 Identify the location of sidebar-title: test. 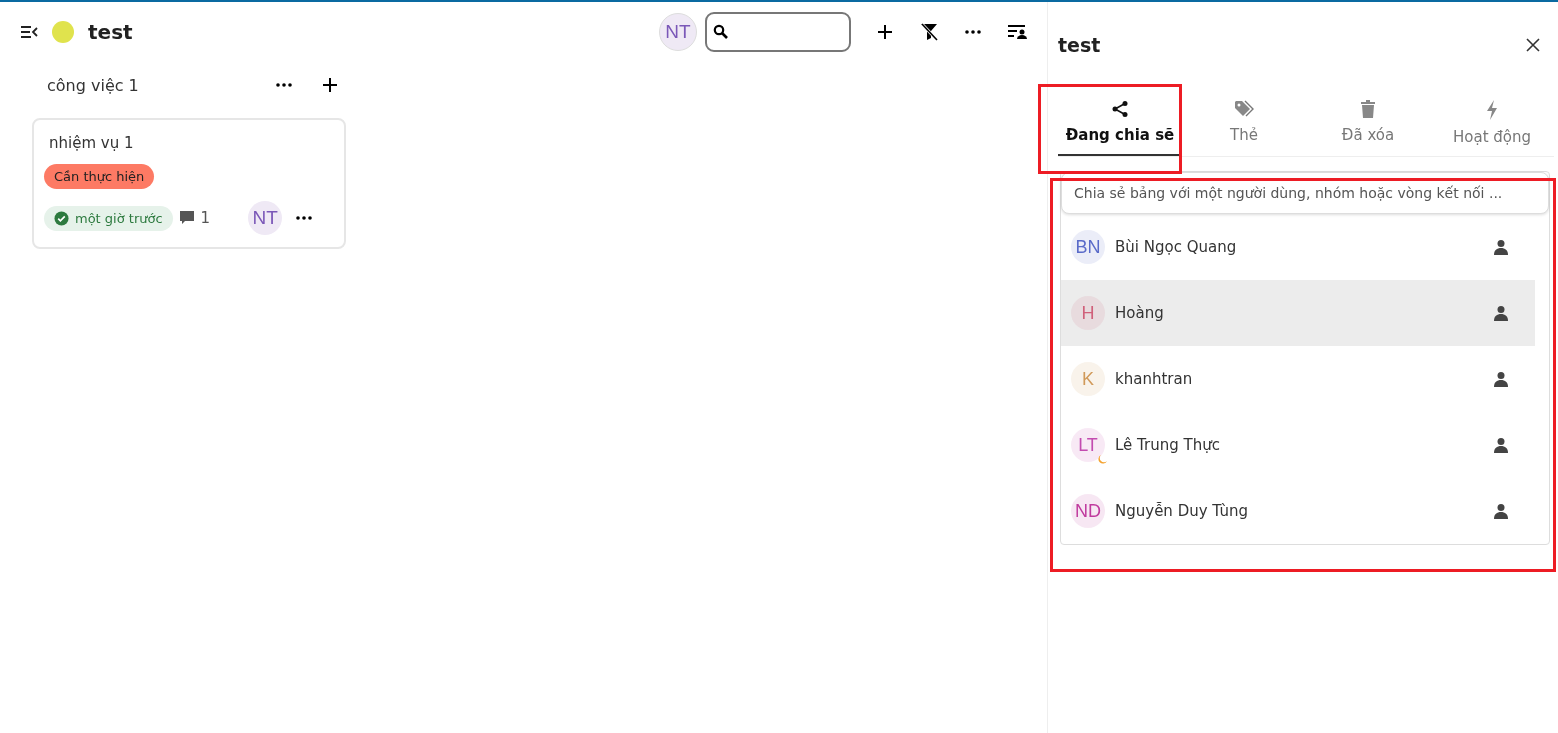
(1079, 45).